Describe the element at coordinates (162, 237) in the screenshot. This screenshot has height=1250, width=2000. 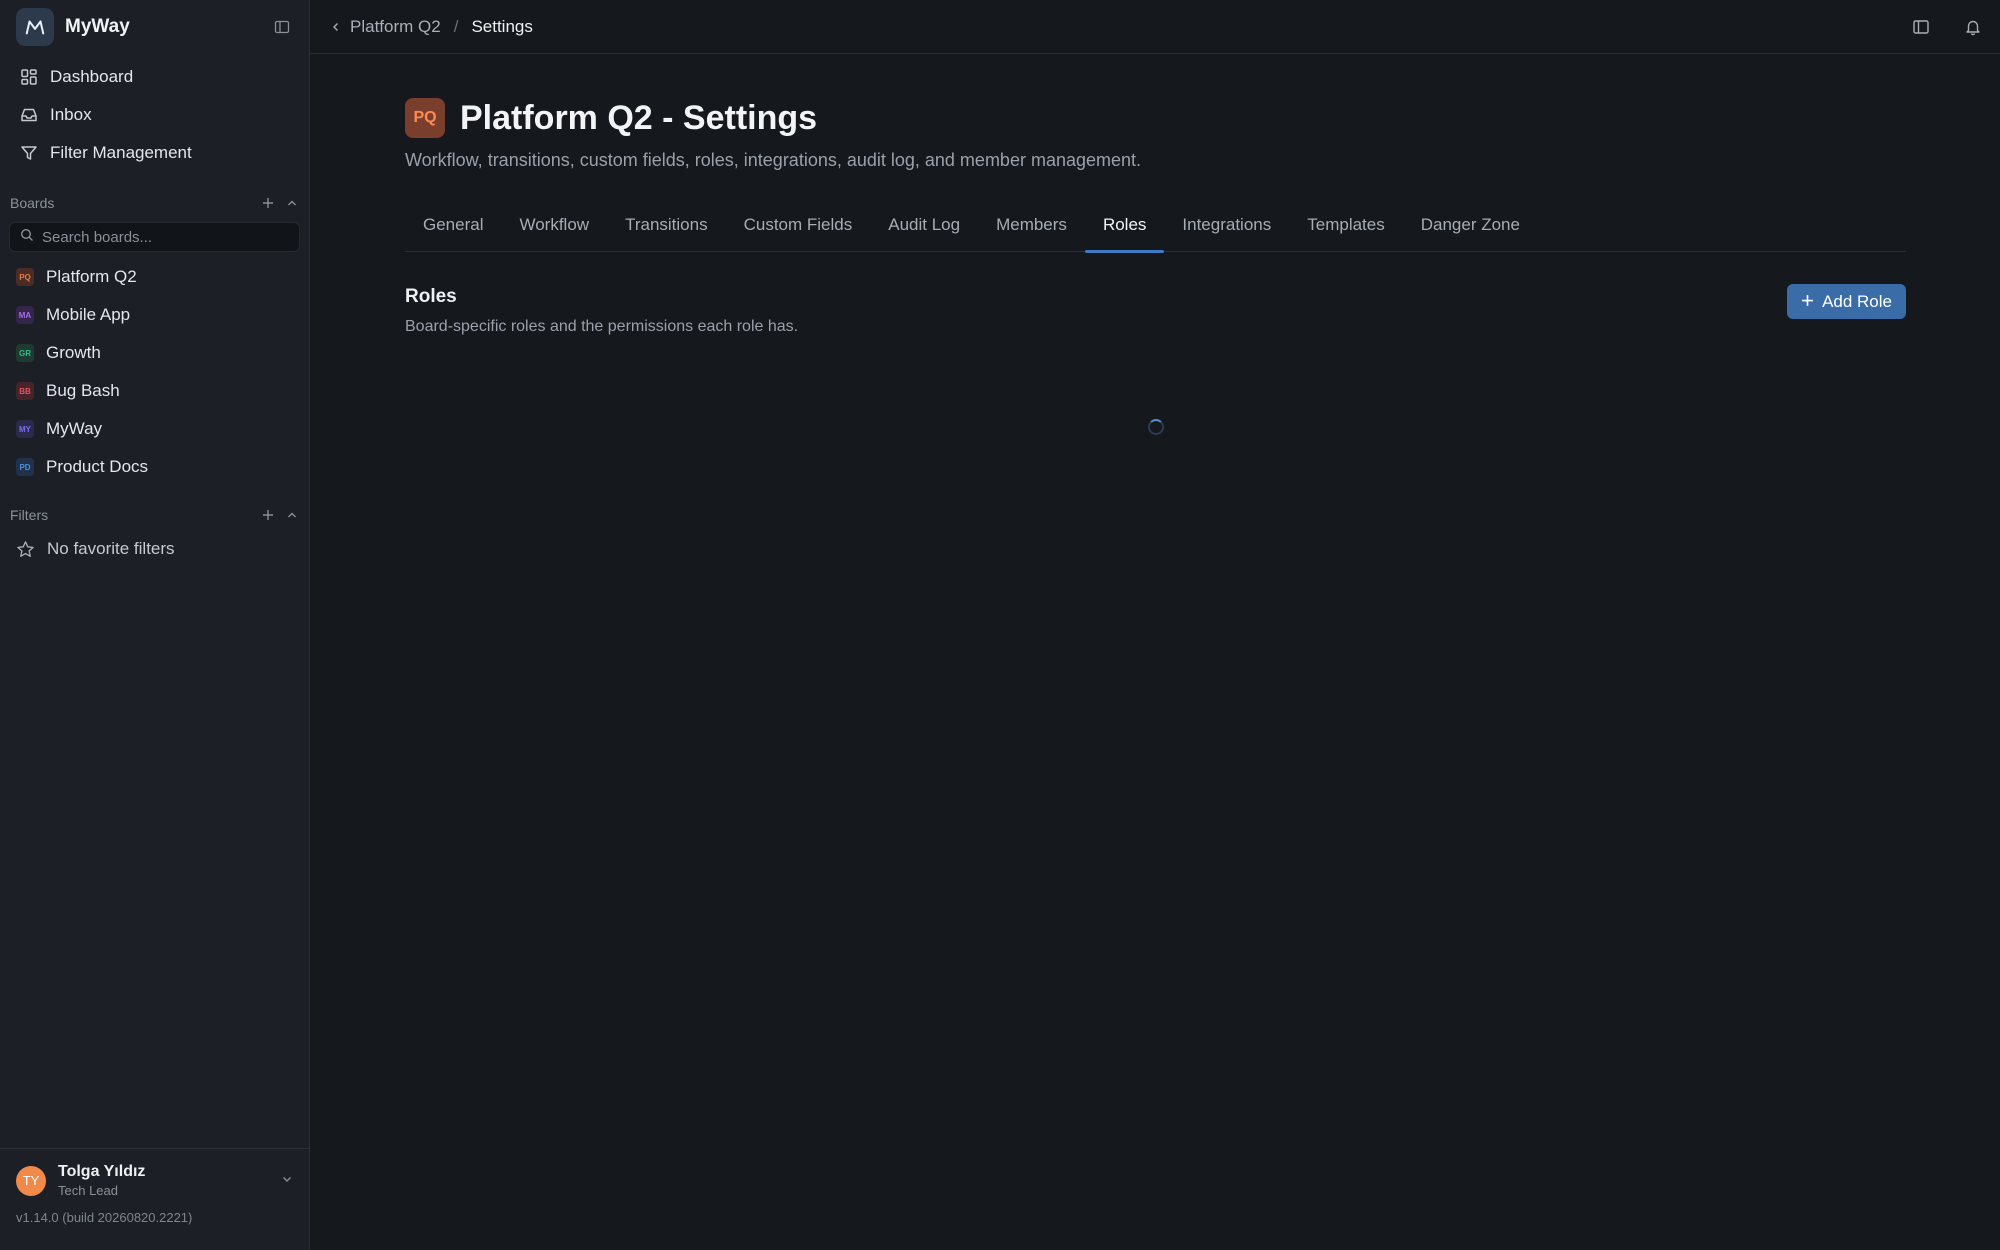
I see `search-boards-input` at that location.